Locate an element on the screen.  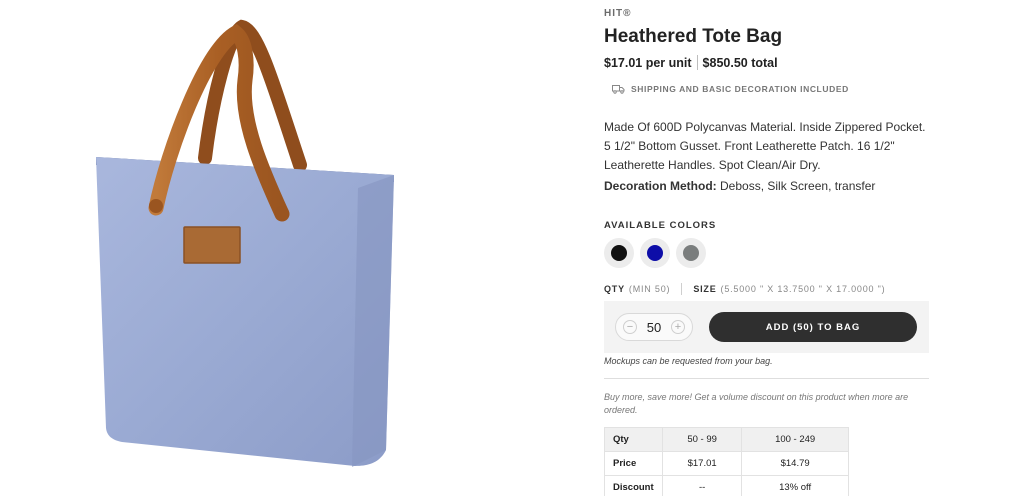
price-row: $17.01 per unit $850.50 total is located at coordinates (691, 62).